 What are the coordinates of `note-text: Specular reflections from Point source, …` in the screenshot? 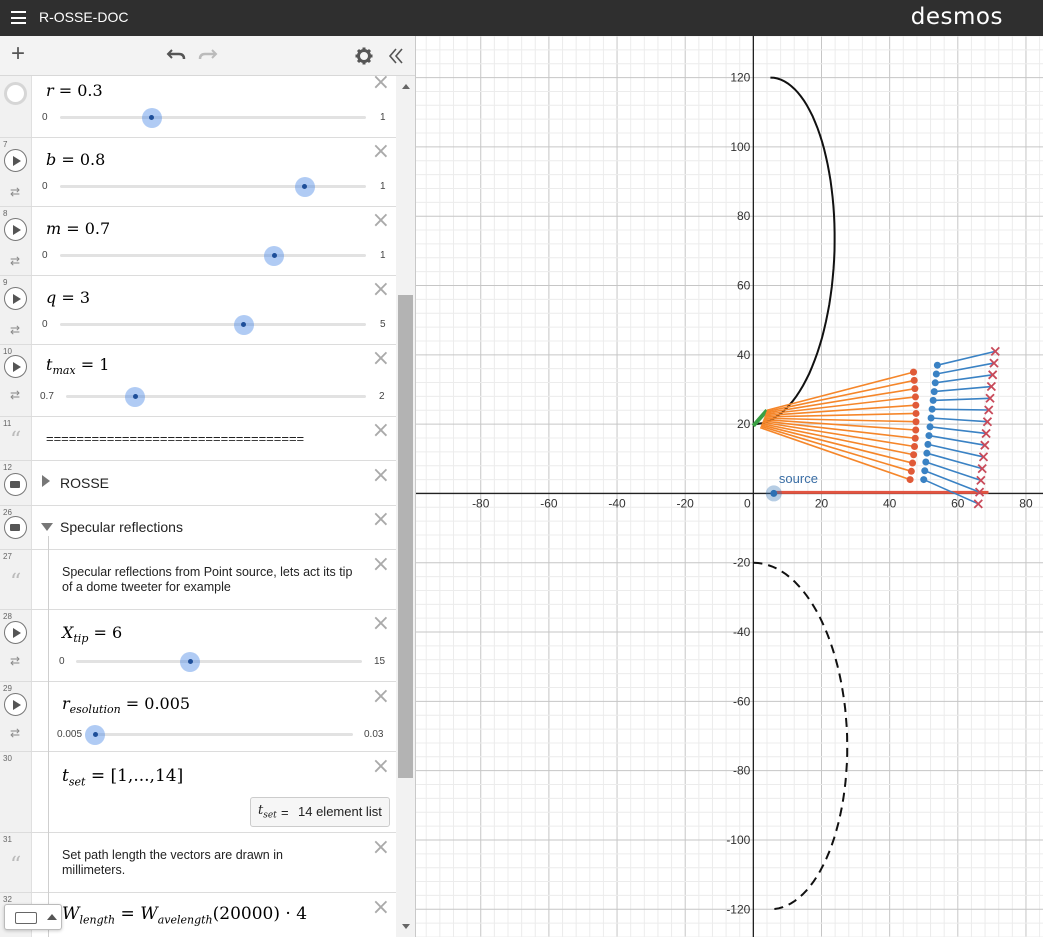 It's located at (212, 580).